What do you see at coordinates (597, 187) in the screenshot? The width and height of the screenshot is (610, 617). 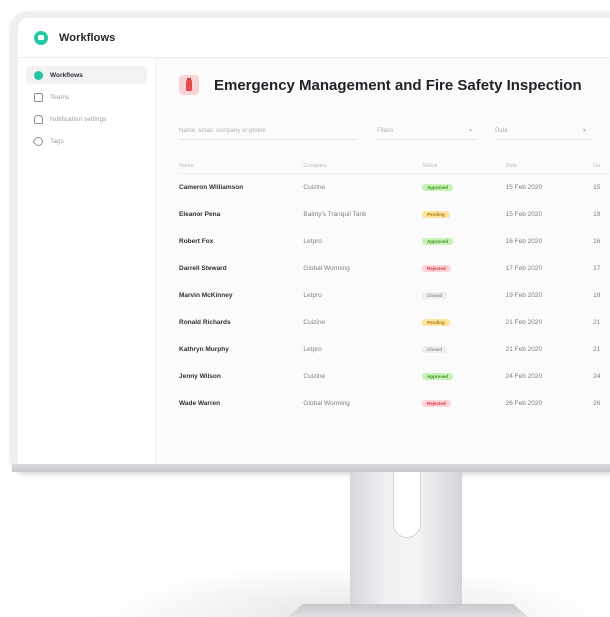 I see `cell-date-2: 15` at bounding box center [597, 187].